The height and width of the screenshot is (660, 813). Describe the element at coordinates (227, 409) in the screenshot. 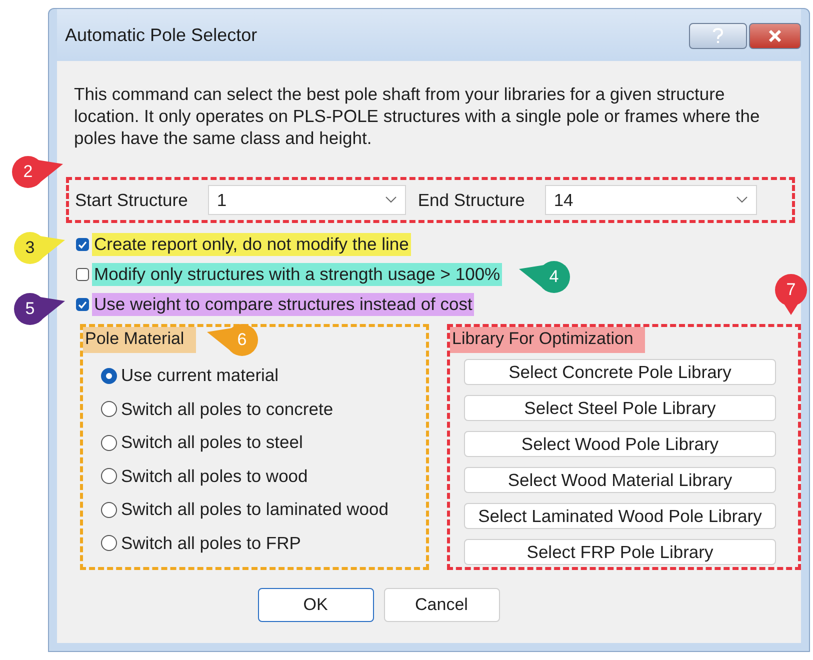

I see `radio-label: Switch all poles to concrete` at that location.